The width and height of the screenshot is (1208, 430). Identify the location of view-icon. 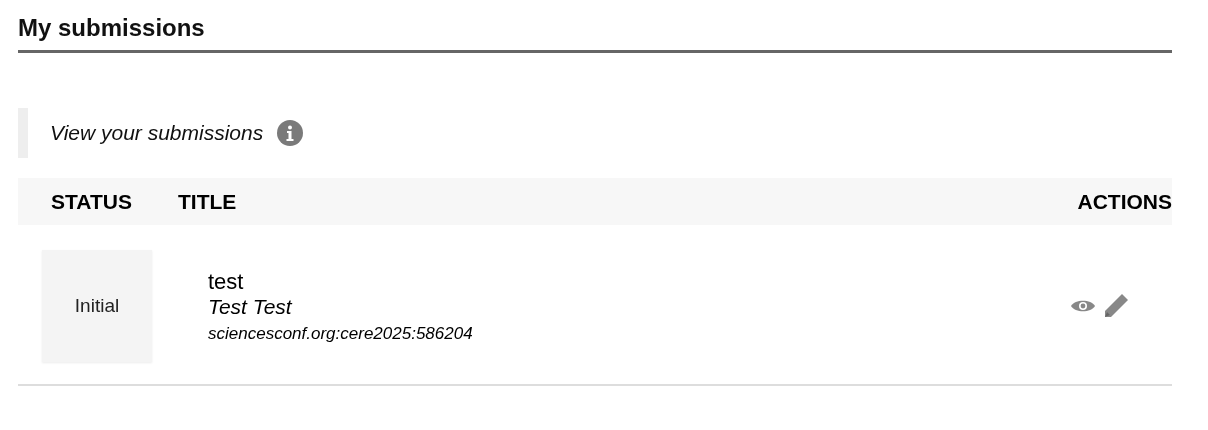
(1083, 306).